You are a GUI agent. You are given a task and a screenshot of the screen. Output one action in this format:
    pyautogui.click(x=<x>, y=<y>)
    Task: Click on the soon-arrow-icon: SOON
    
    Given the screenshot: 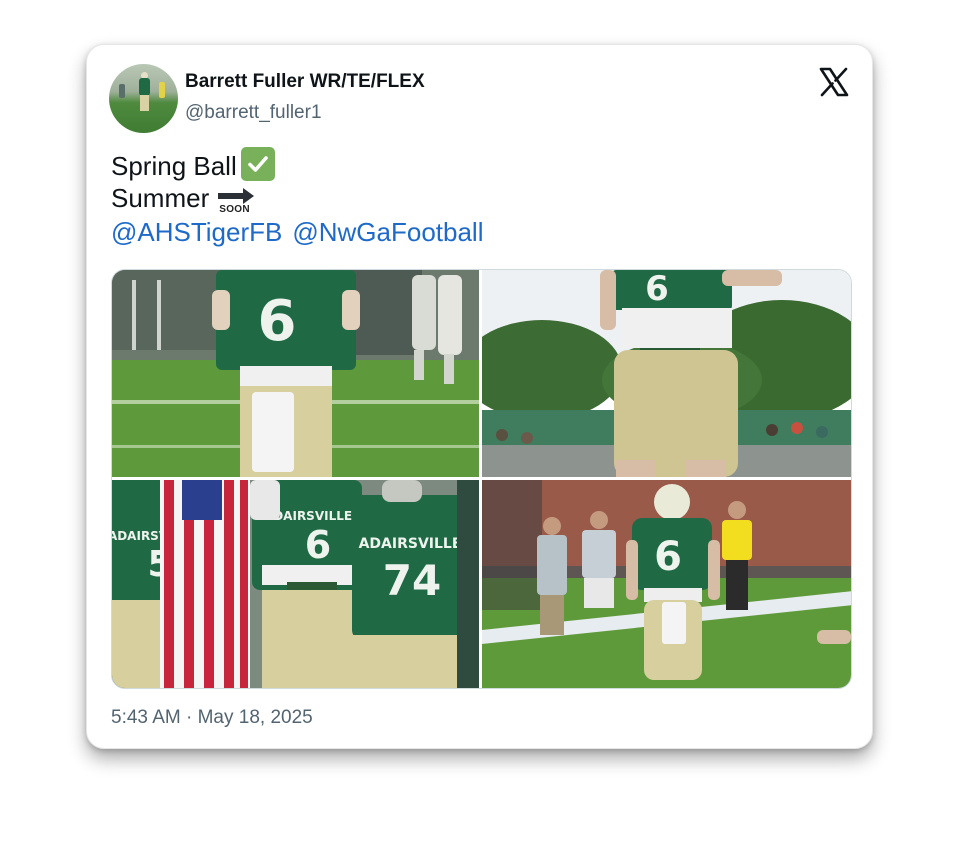 What is the action you would take?
    pyautogui.click(x=236, y=202)
    